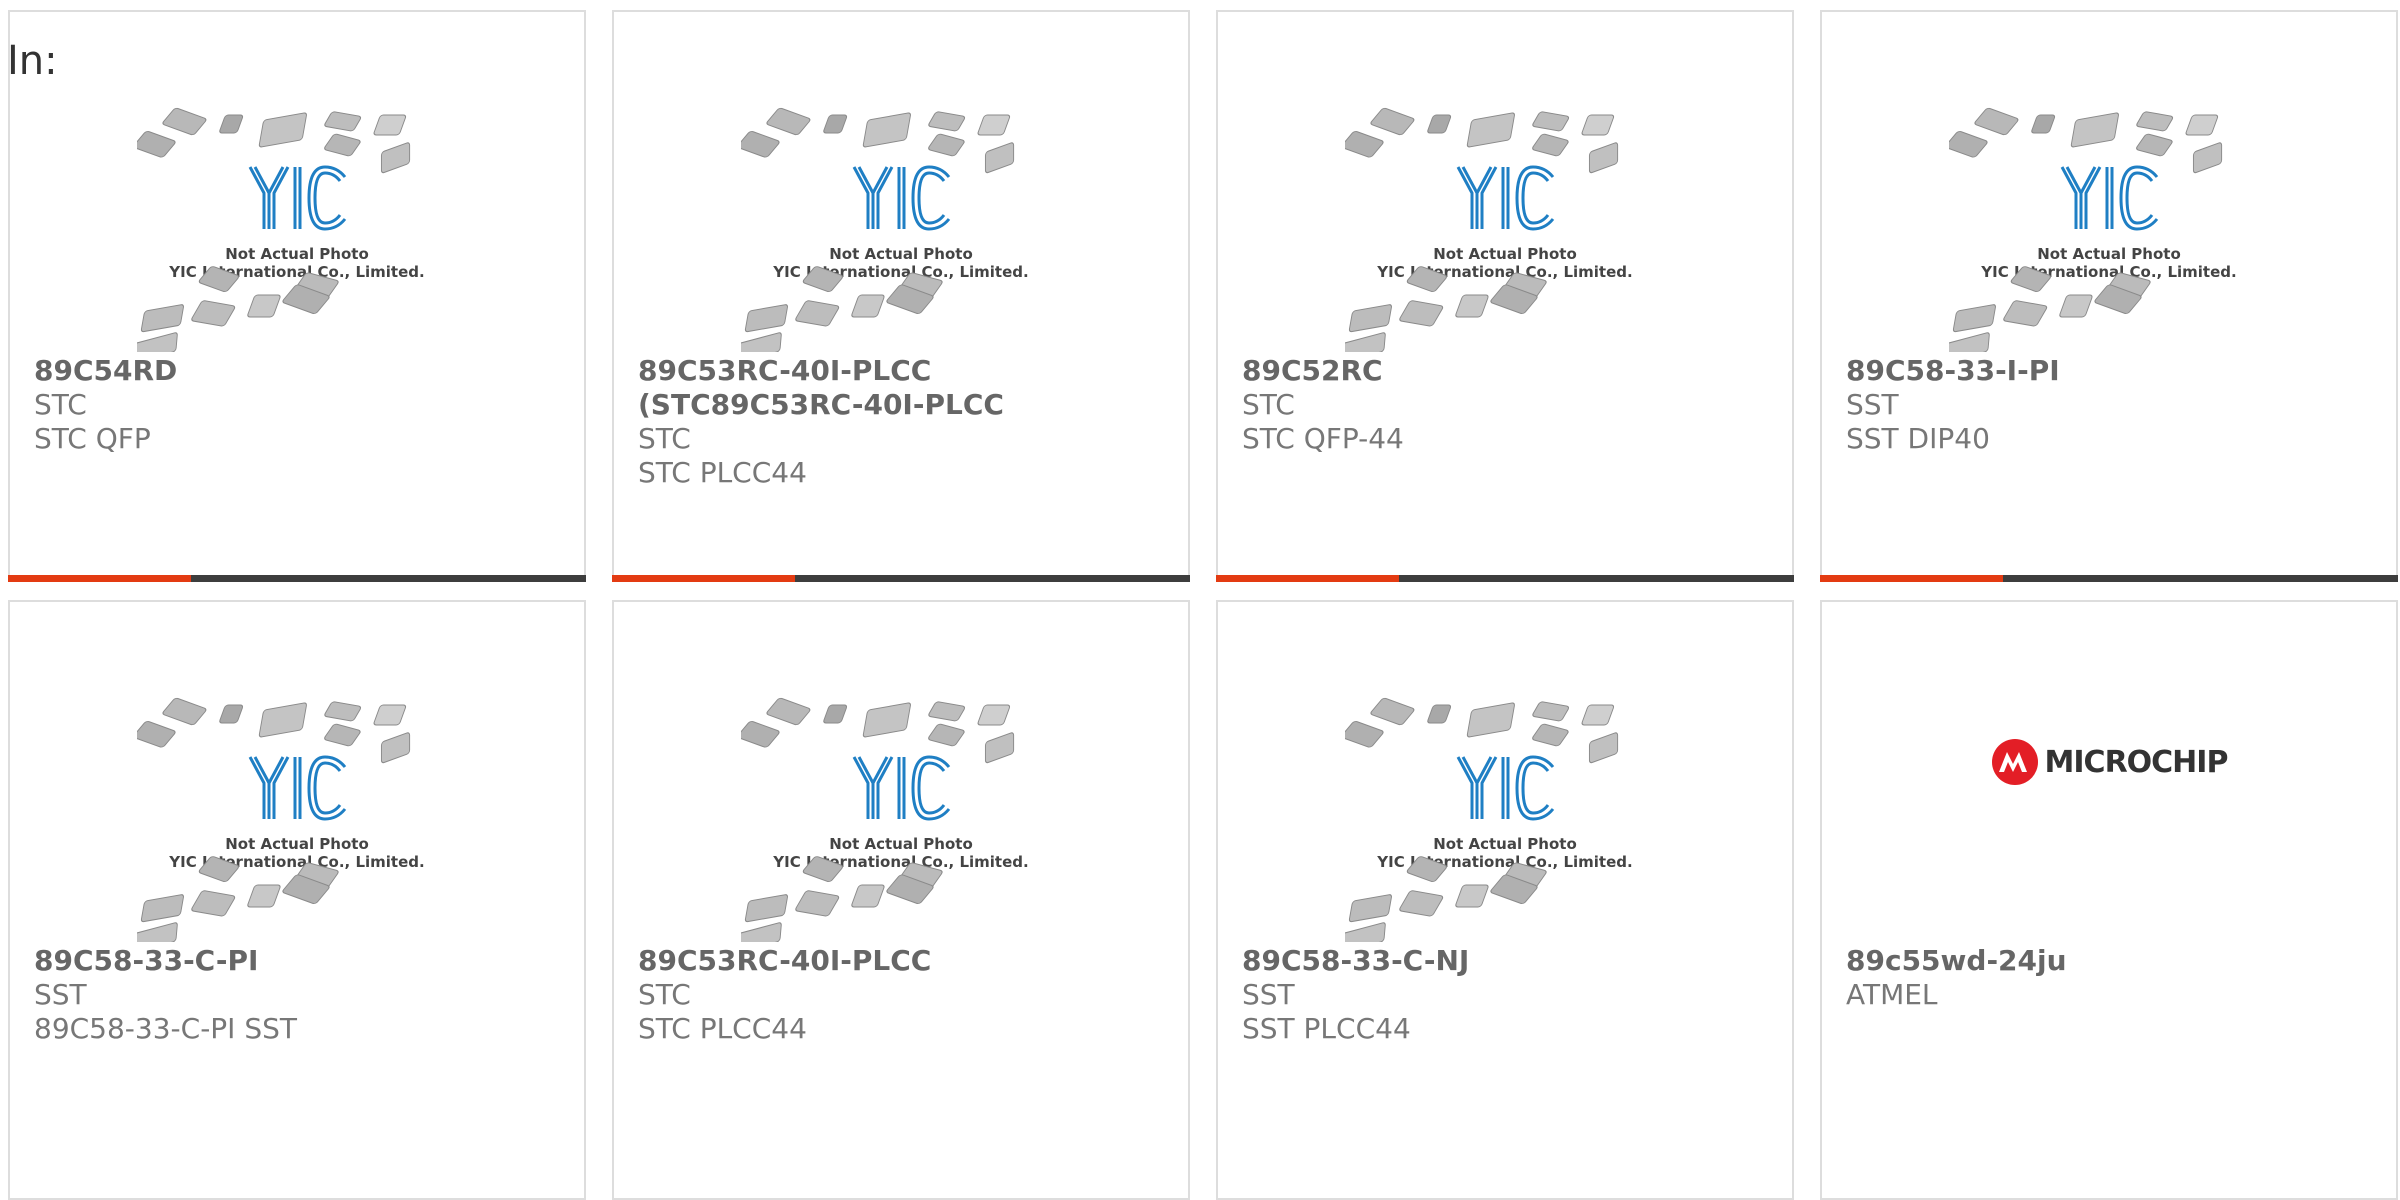  Describe the element at coordinates (297, 371) in the screenshot. I see `product-part-number: 89C54RD` at that location.